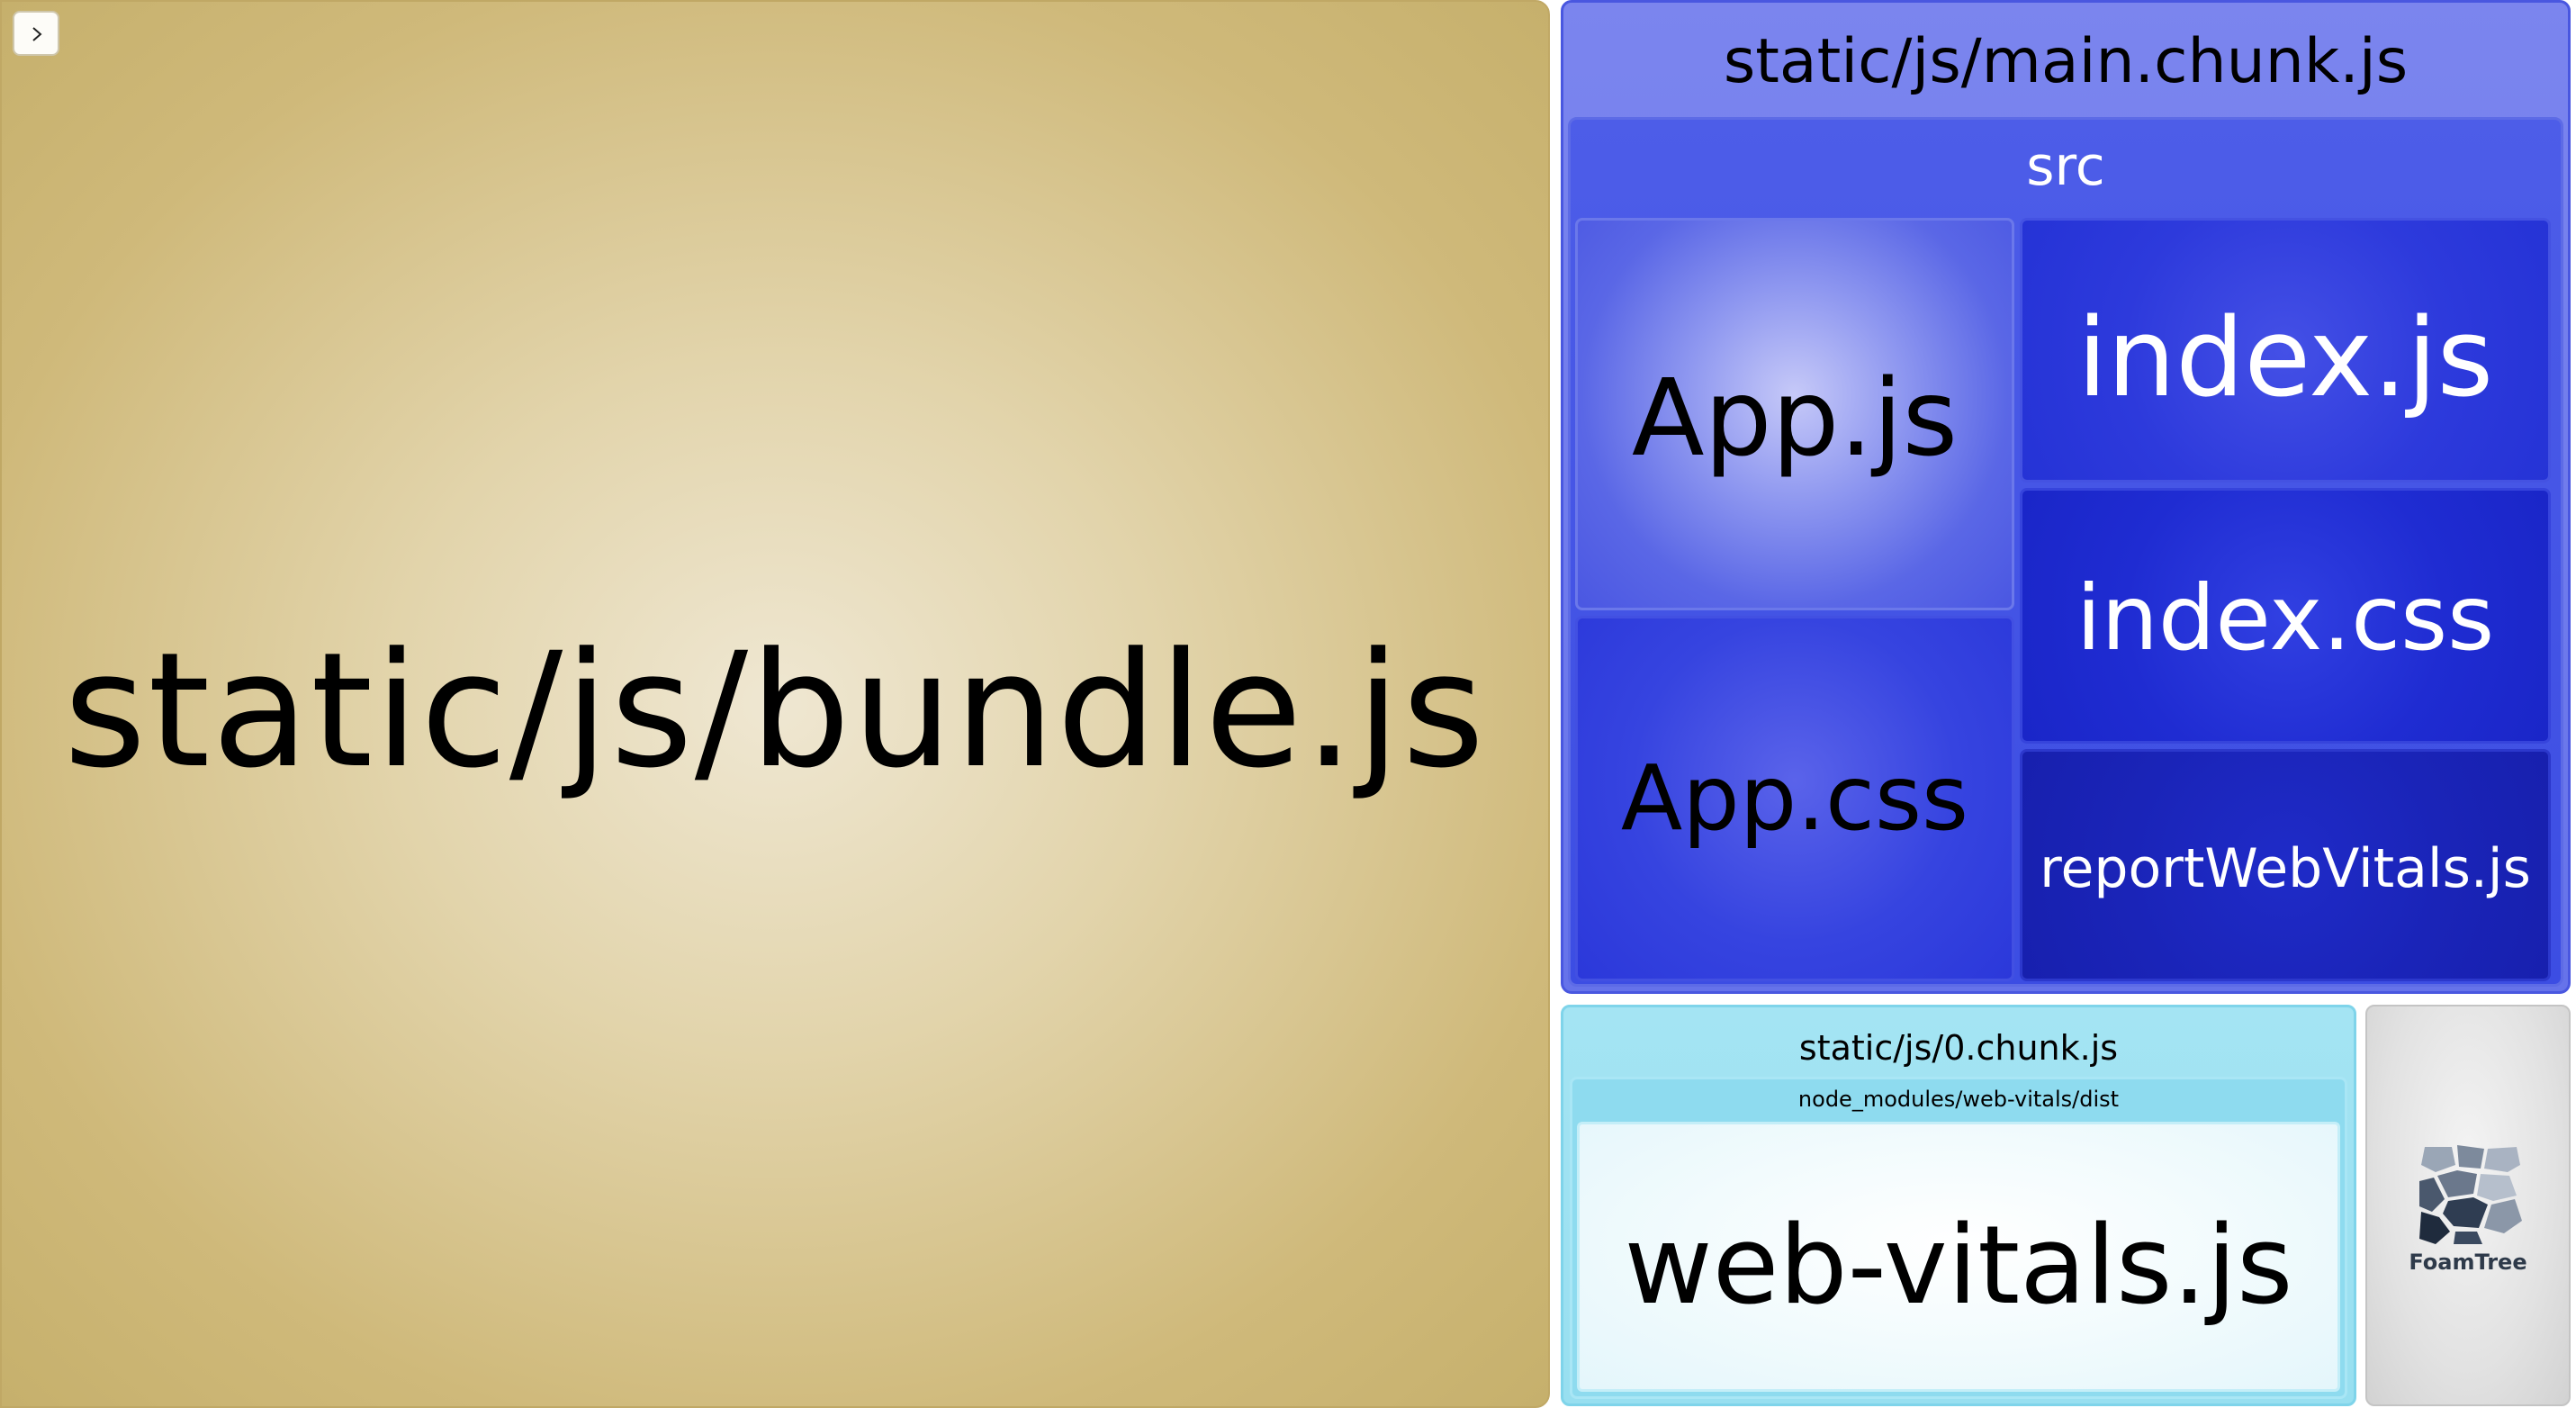 The height and width of the screenshot is (1408, 2576). Describe the element at coordinates (2470, 1194) in the screenshot. I see `foamtree-logo-icon` at that location.